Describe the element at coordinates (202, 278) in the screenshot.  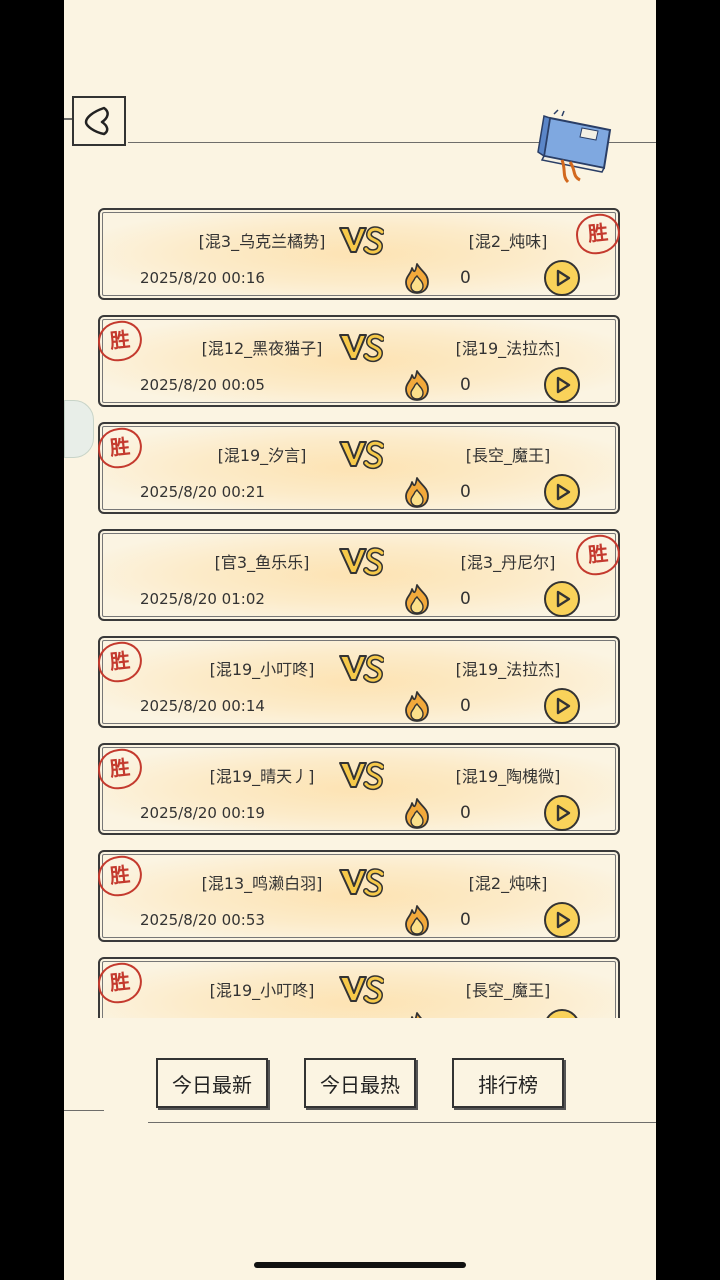
I see `match-date: 2025/8/20 00:16` at that location.